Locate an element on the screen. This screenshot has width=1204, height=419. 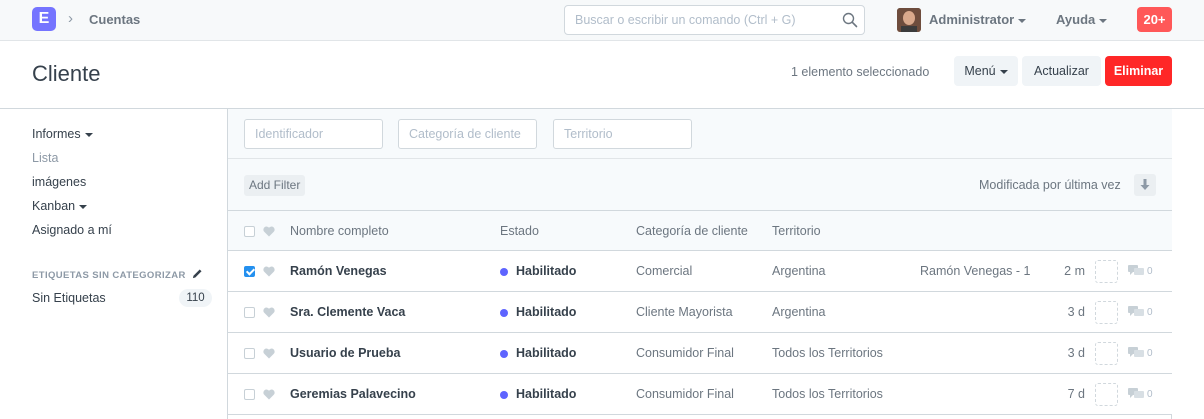
tags-heading: ETIQUETAS SIN CATEGORIZAR is located at coordinates (109, 275).